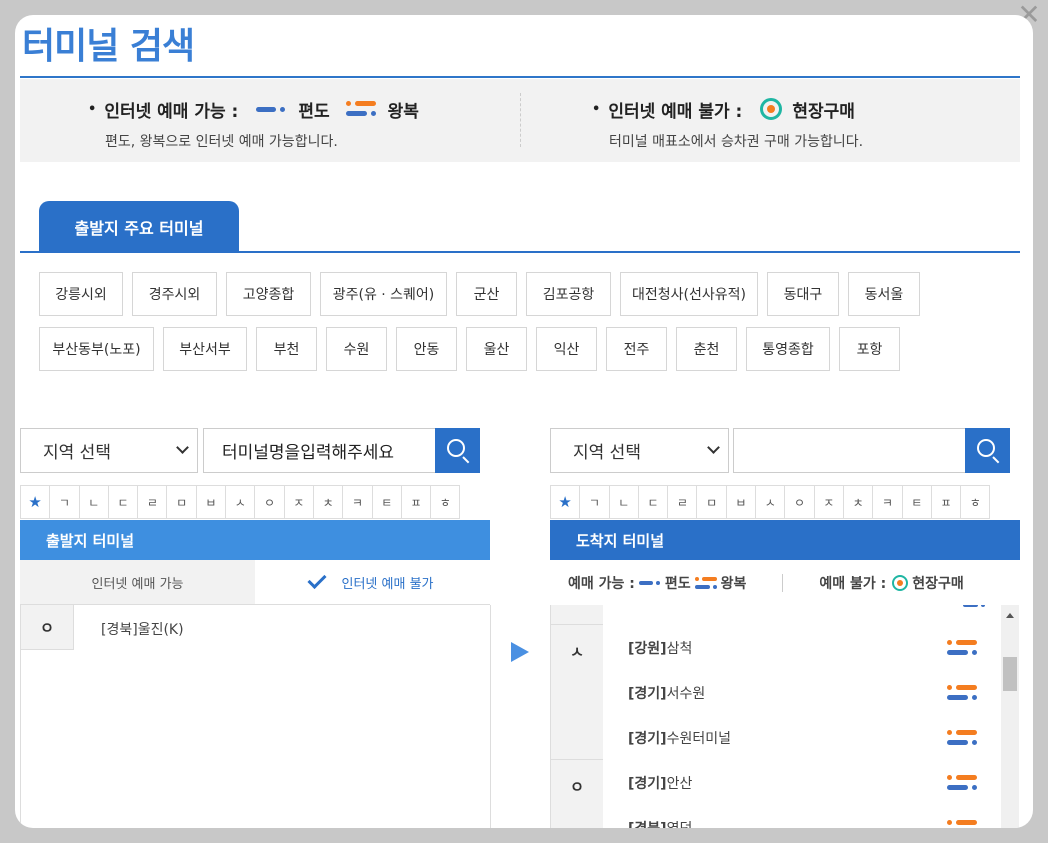  What do you see at coordinates (736, 142) in the screenshot?
I see `unavailable-desc: 터미널 매표소에서 승차권 구매 가능합니다.` at bounding box center [736, 142].